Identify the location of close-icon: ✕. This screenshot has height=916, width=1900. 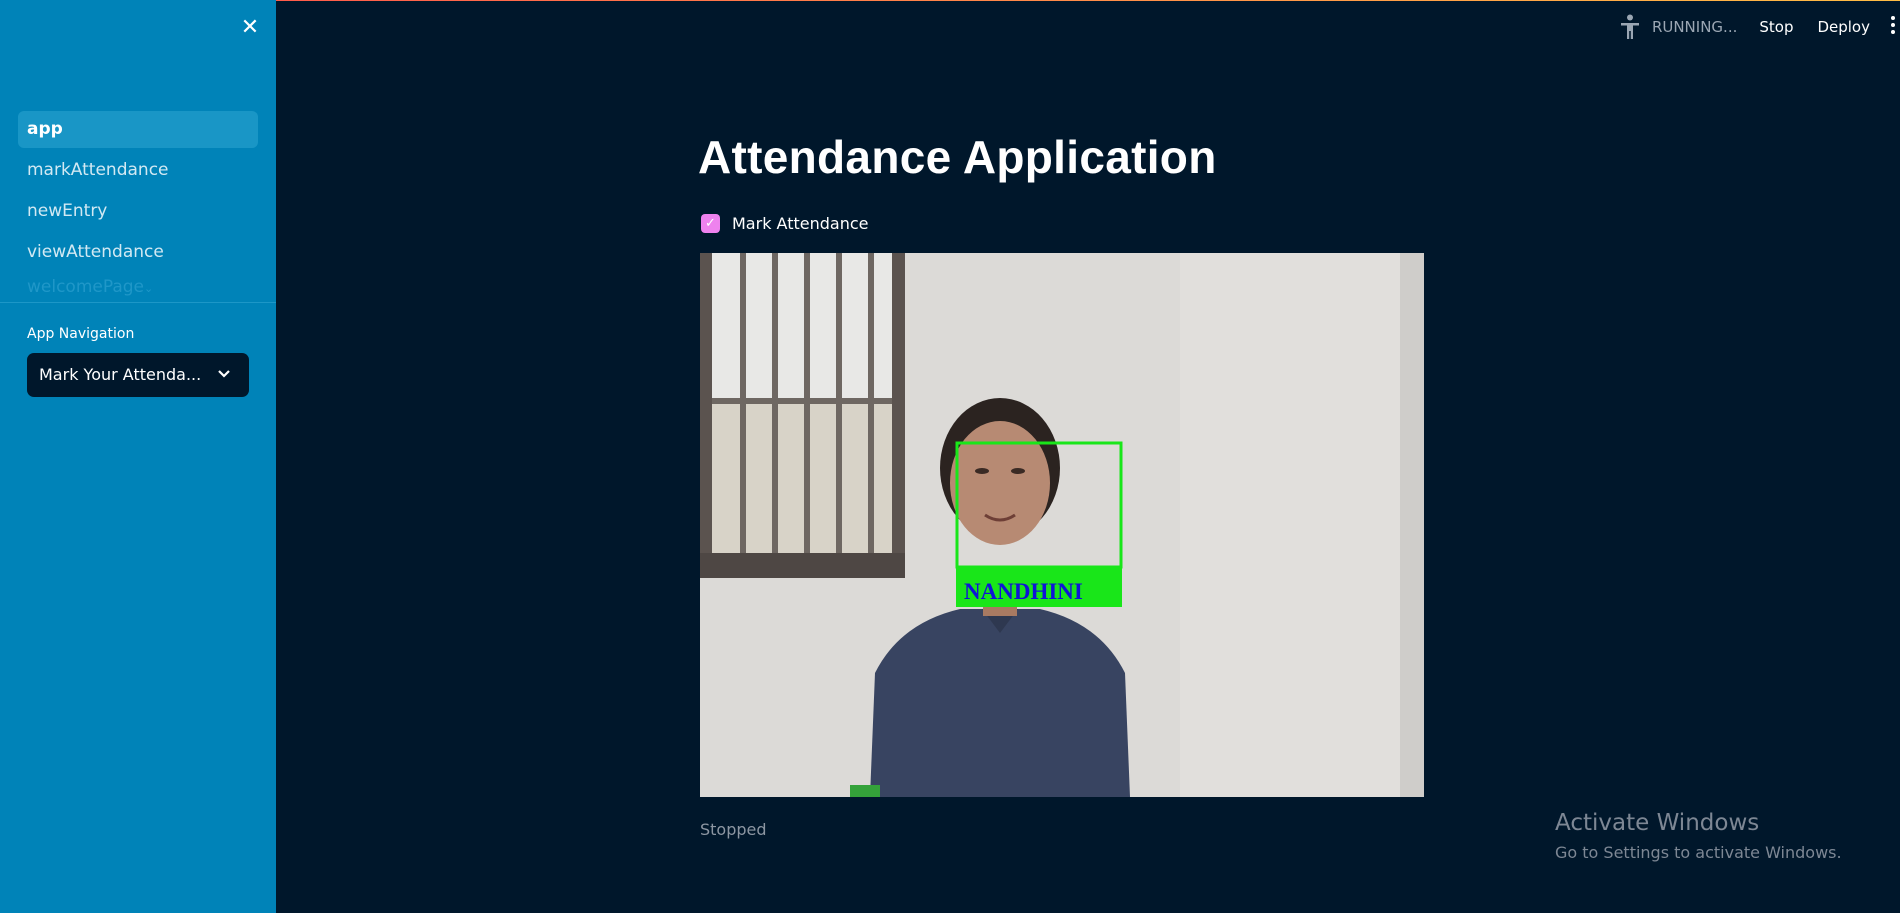
(250, 28).